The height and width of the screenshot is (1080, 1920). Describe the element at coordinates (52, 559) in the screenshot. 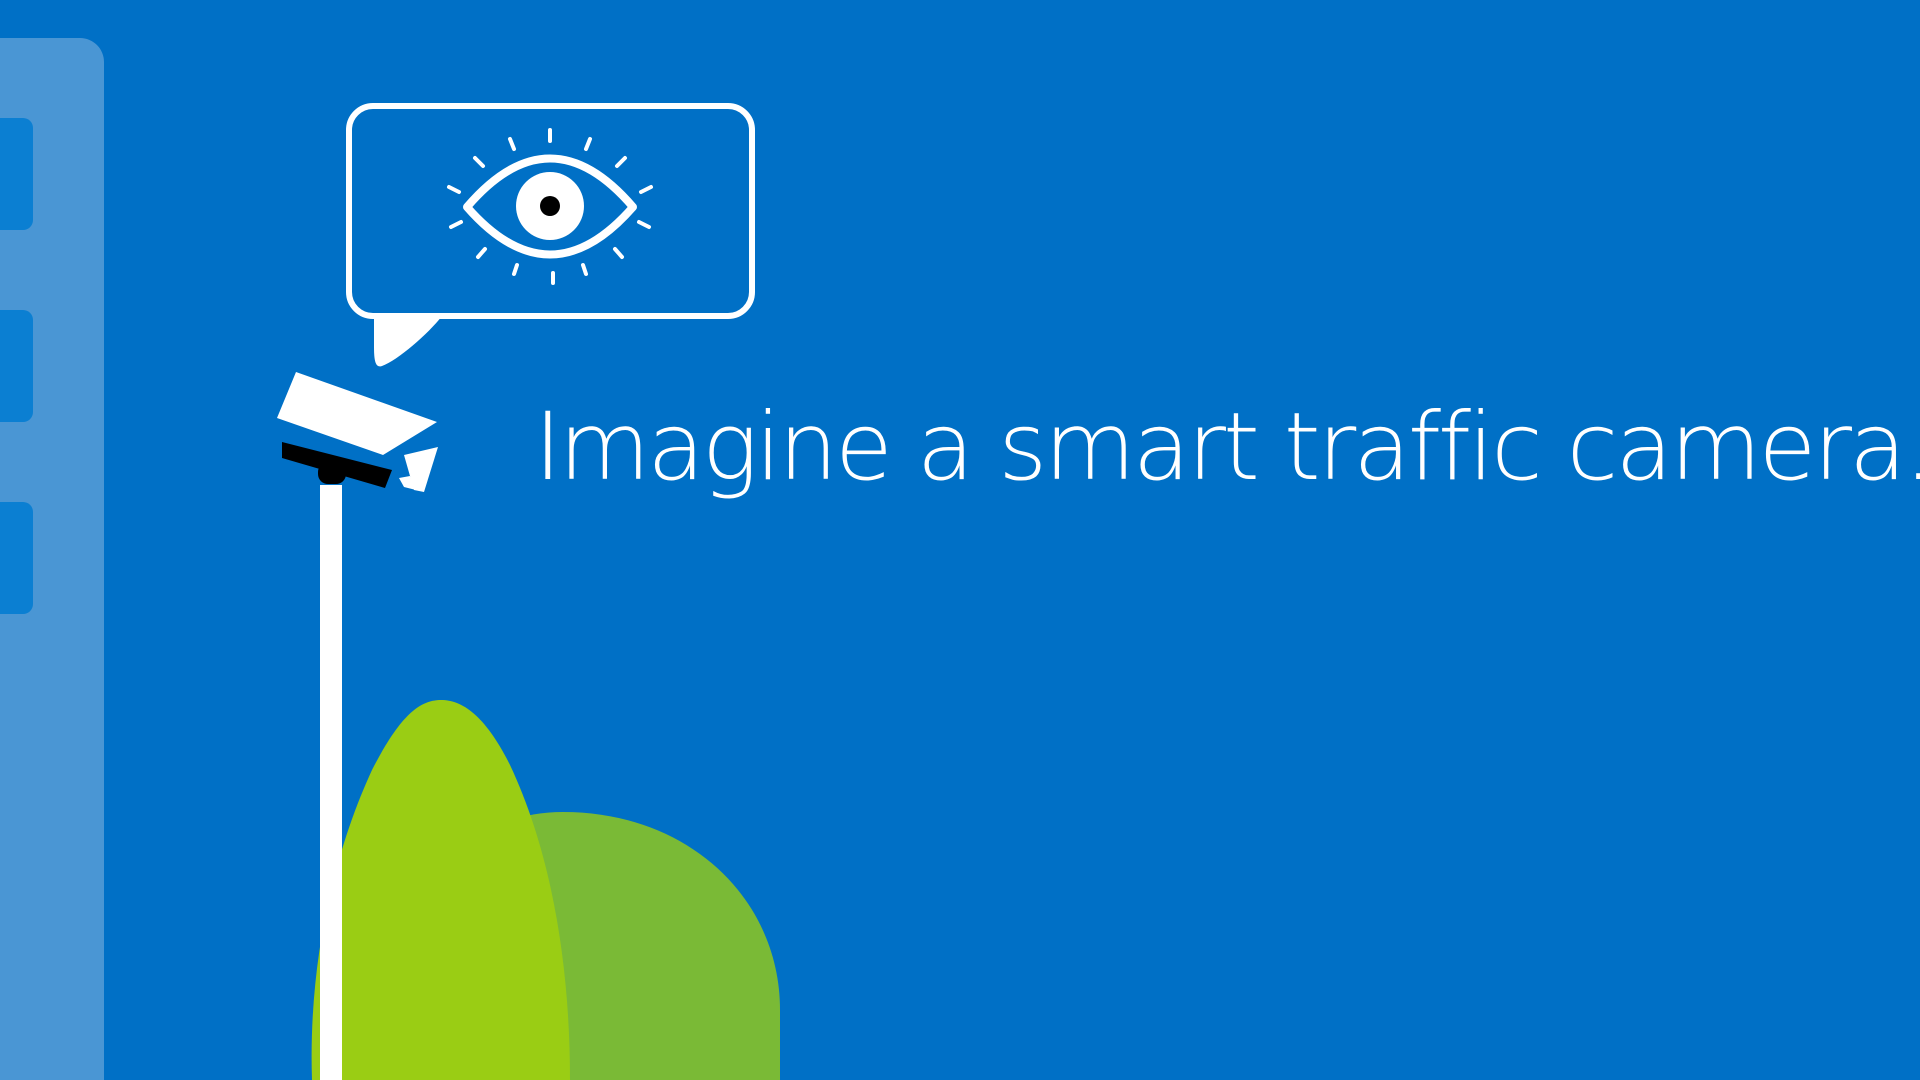

I see `side-panel` at that location.